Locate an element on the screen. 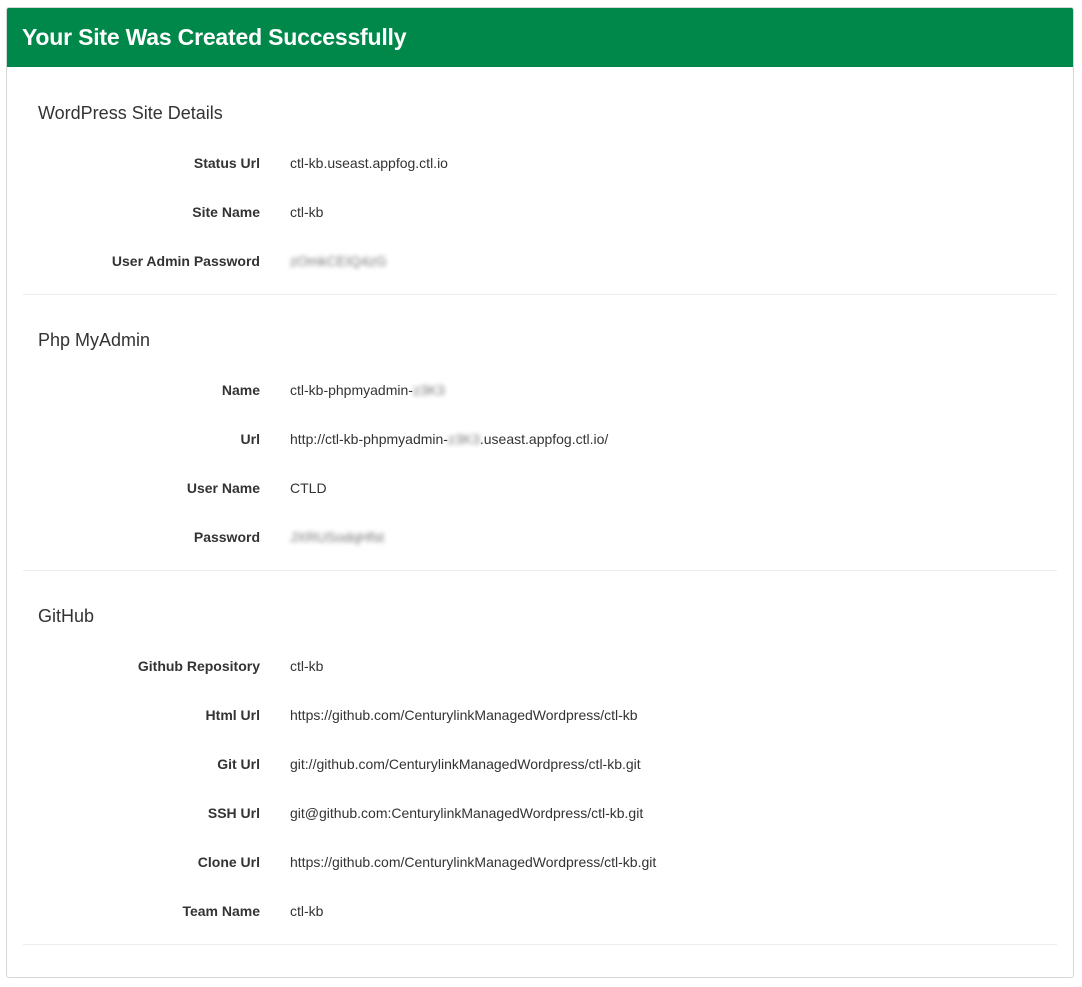 Image resolution: width=1082 pixels, height=987 pixels. detail-row-site-name: Site Name ctl-kb is located at coordinates (540, 211).